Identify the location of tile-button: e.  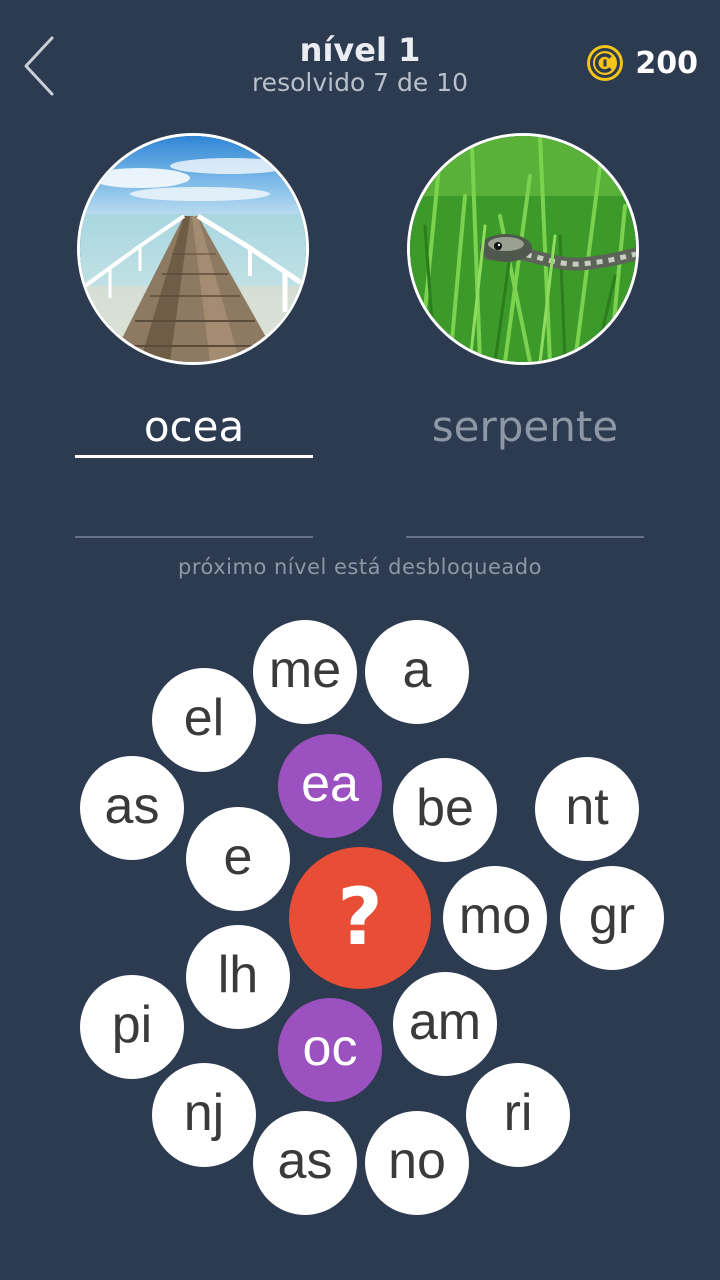
(238, 859).